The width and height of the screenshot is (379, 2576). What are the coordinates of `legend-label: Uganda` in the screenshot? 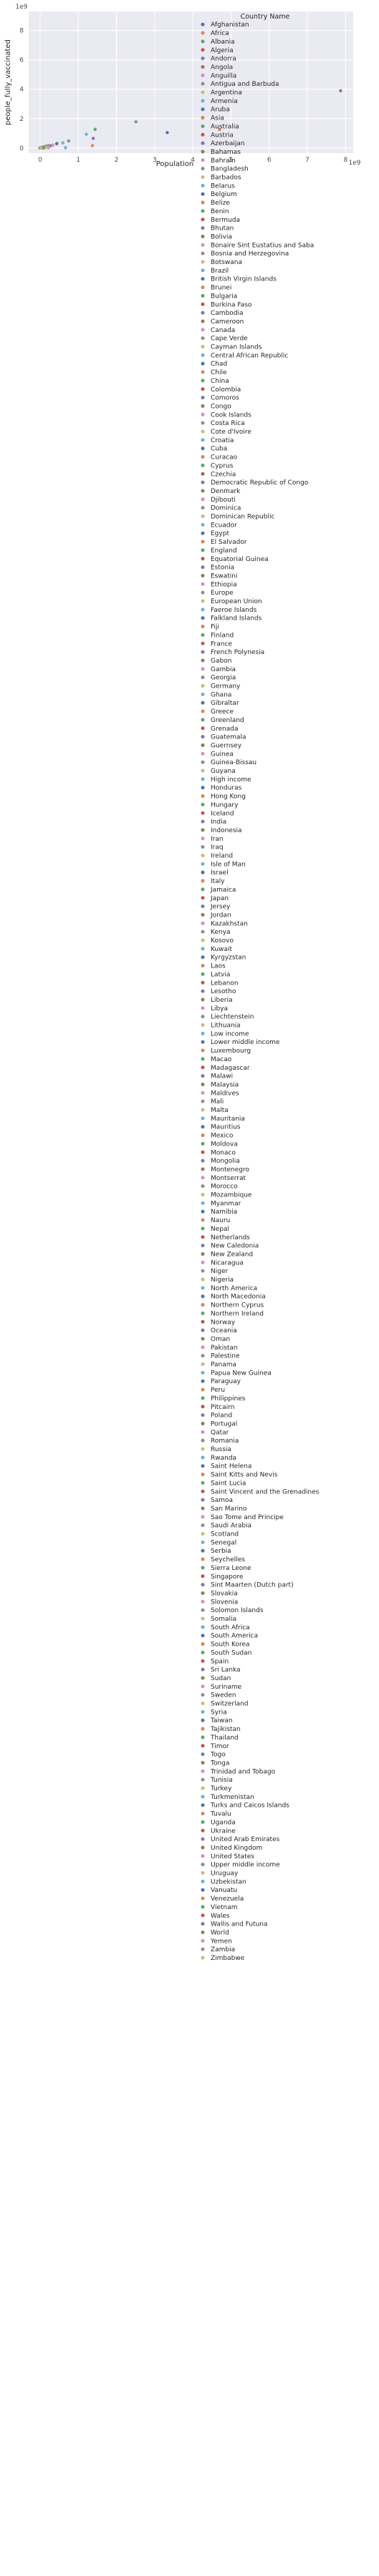 It's located at (223, 1822).